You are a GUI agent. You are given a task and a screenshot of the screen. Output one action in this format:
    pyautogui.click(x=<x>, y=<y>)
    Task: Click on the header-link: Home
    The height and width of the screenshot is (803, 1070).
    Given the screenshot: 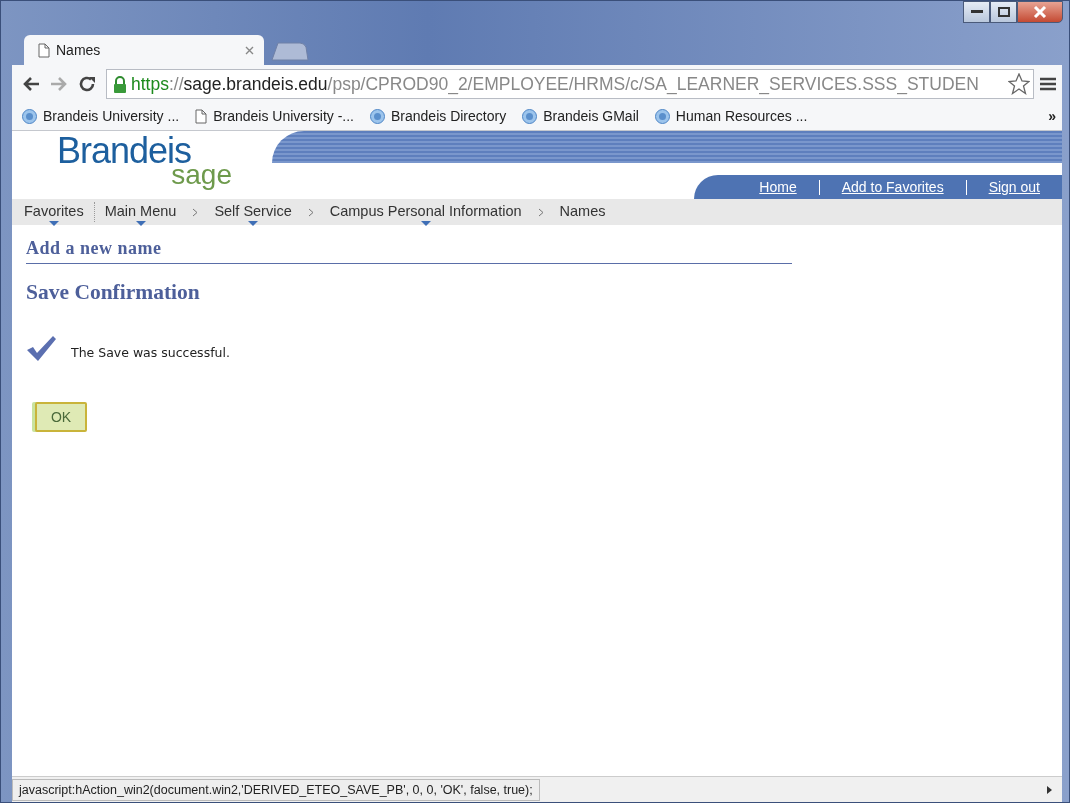 What is the action you would take?
    pyautogui.click(x=778, y=187)
    